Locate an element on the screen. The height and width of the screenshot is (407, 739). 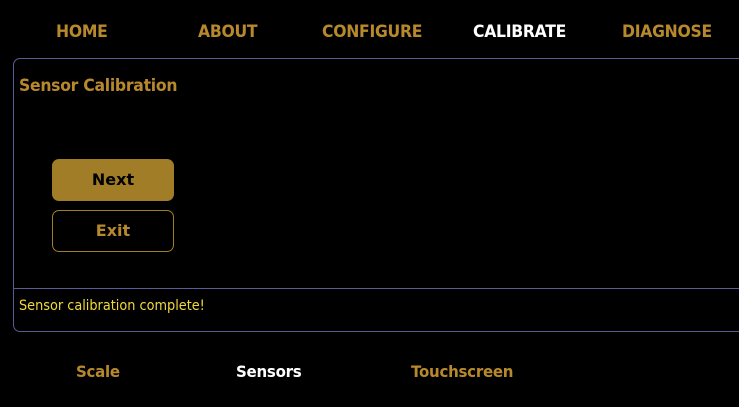
nav-diagnose: DIAGNOSE is located at coordinates (667, 32).